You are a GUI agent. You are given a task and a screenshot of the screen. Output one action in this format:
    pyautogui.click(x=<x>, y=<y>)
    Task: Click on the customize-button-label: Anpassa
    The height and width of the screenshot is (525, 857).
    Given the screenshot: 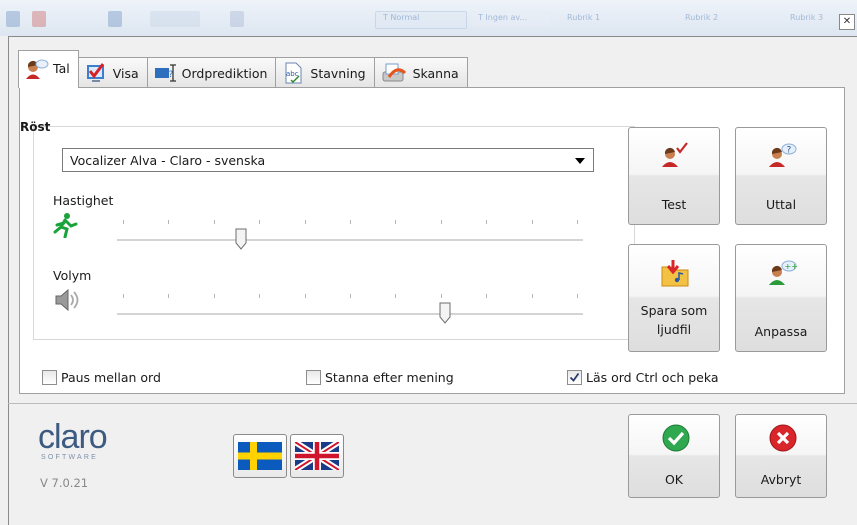 What is the action you would take?
    pyautogui.click(x=781, y=331)
    